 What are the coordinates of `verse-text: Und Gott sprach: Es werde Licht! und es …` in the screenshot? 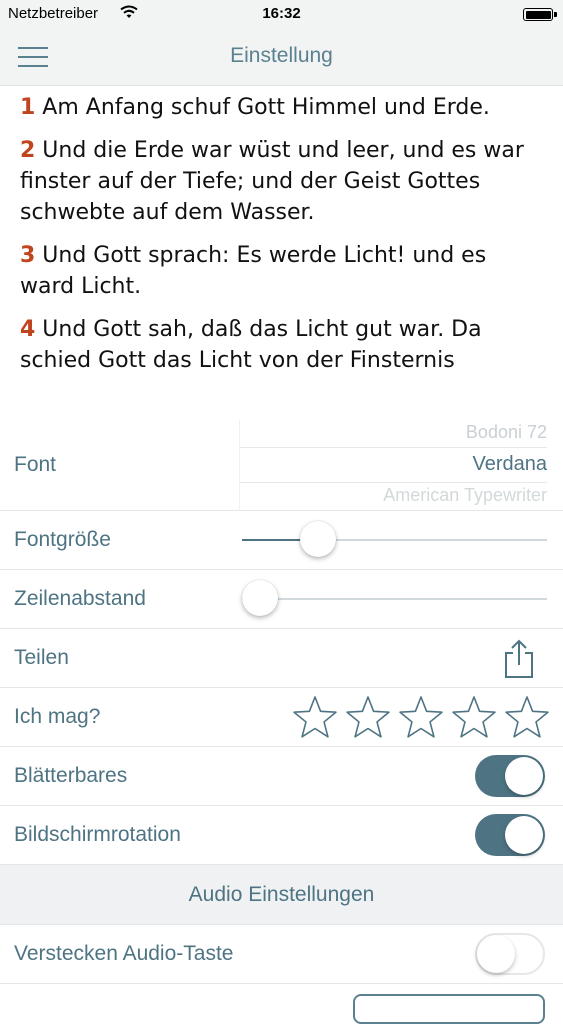 It's located at (253, 271).